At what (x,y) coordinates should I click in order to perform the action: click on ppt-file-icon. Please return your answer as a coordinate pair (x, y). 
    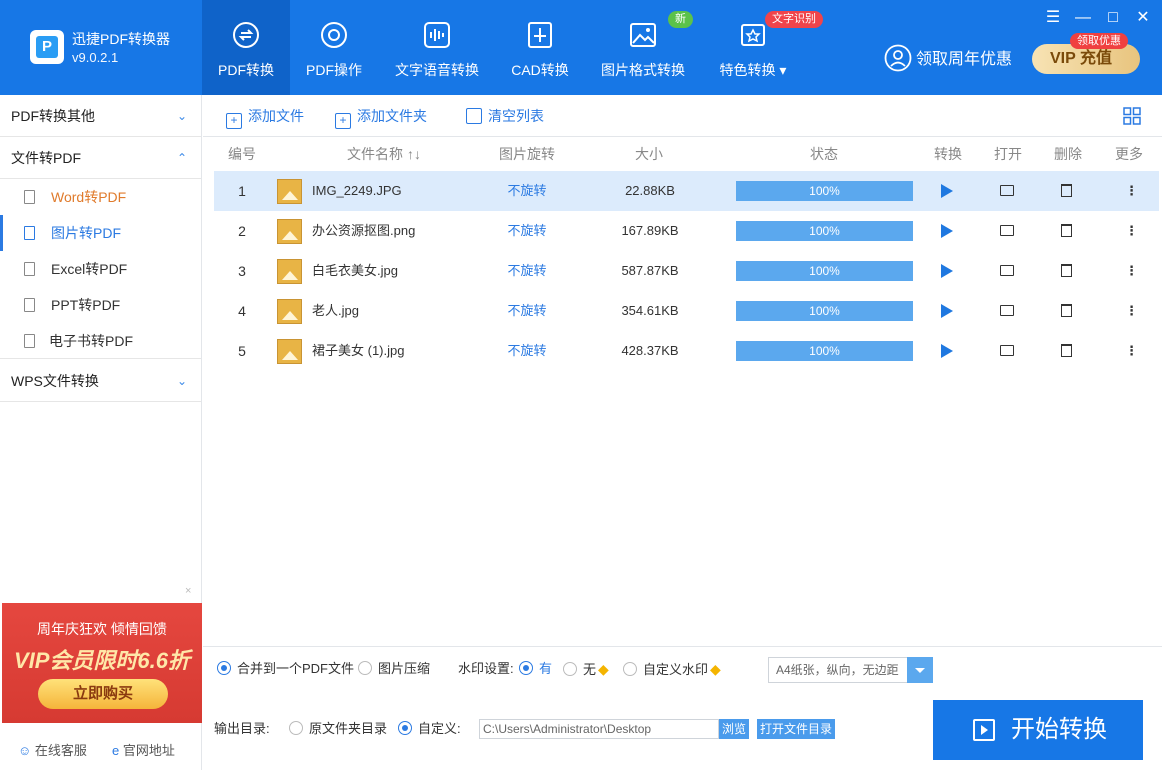
    Looking at the image, I should click on (29, 305).